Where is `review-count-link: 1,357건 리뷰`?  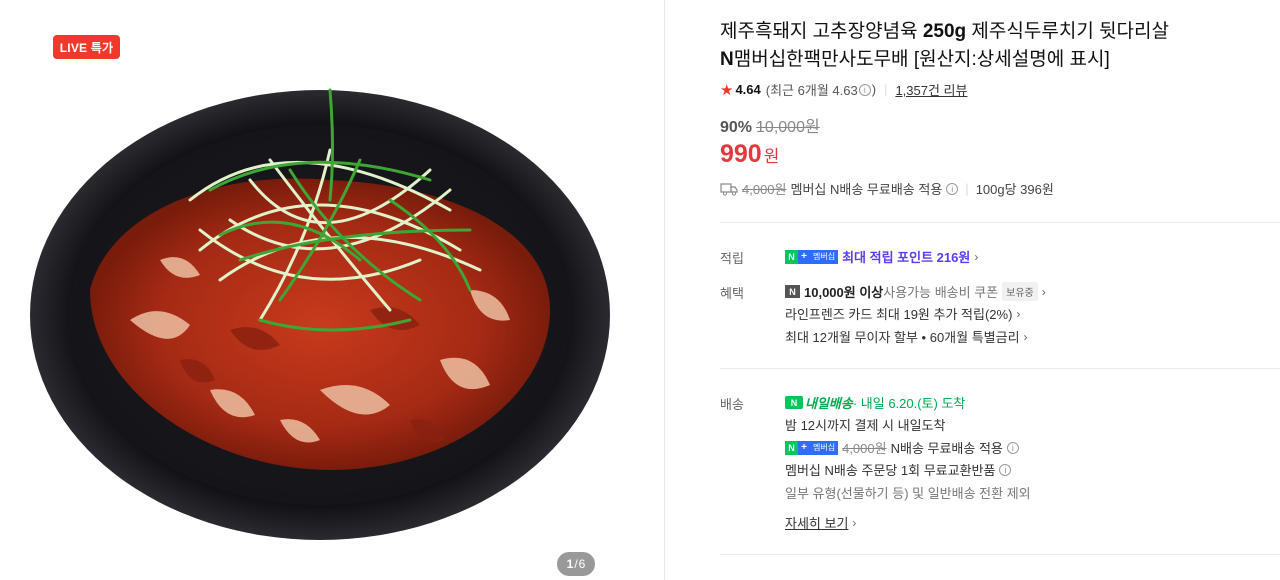 review-count-link: 1,357건 리뷰 is located at coordinates (931, 89).